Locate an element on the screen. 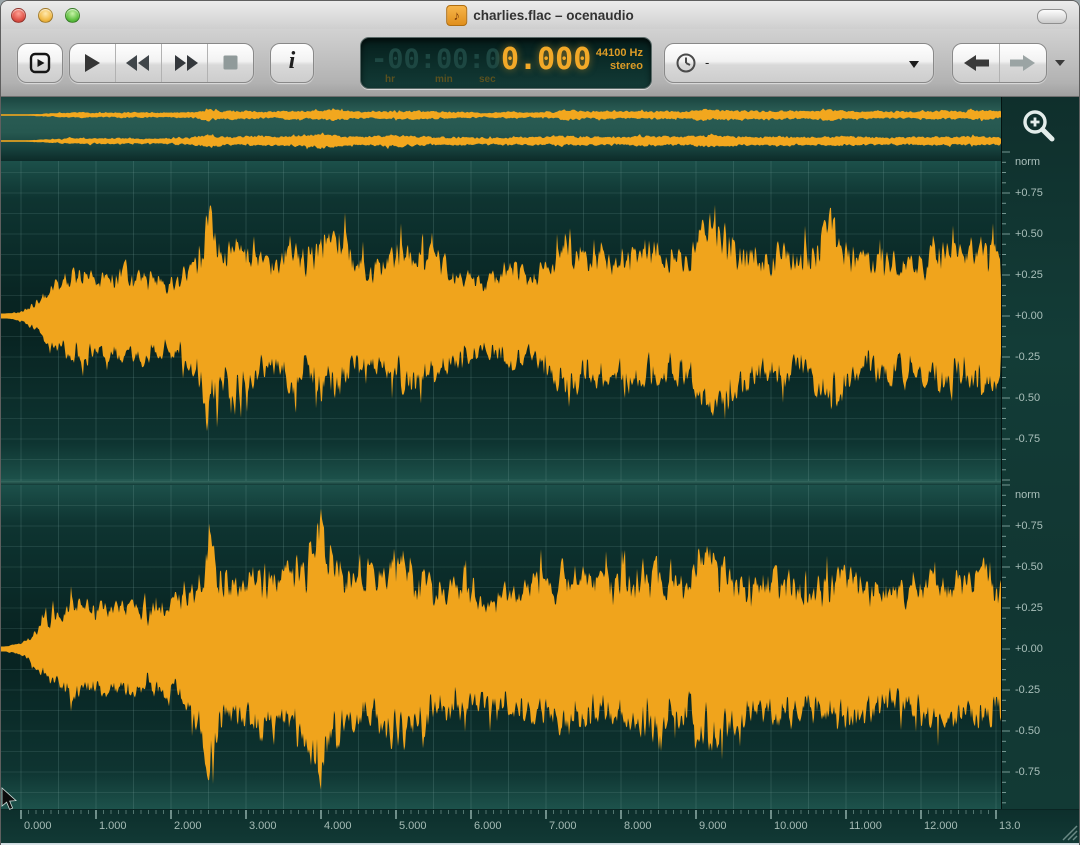 The height and width of the screenshot is (845, 1080). stop-button is located at coordinates (230, 62).